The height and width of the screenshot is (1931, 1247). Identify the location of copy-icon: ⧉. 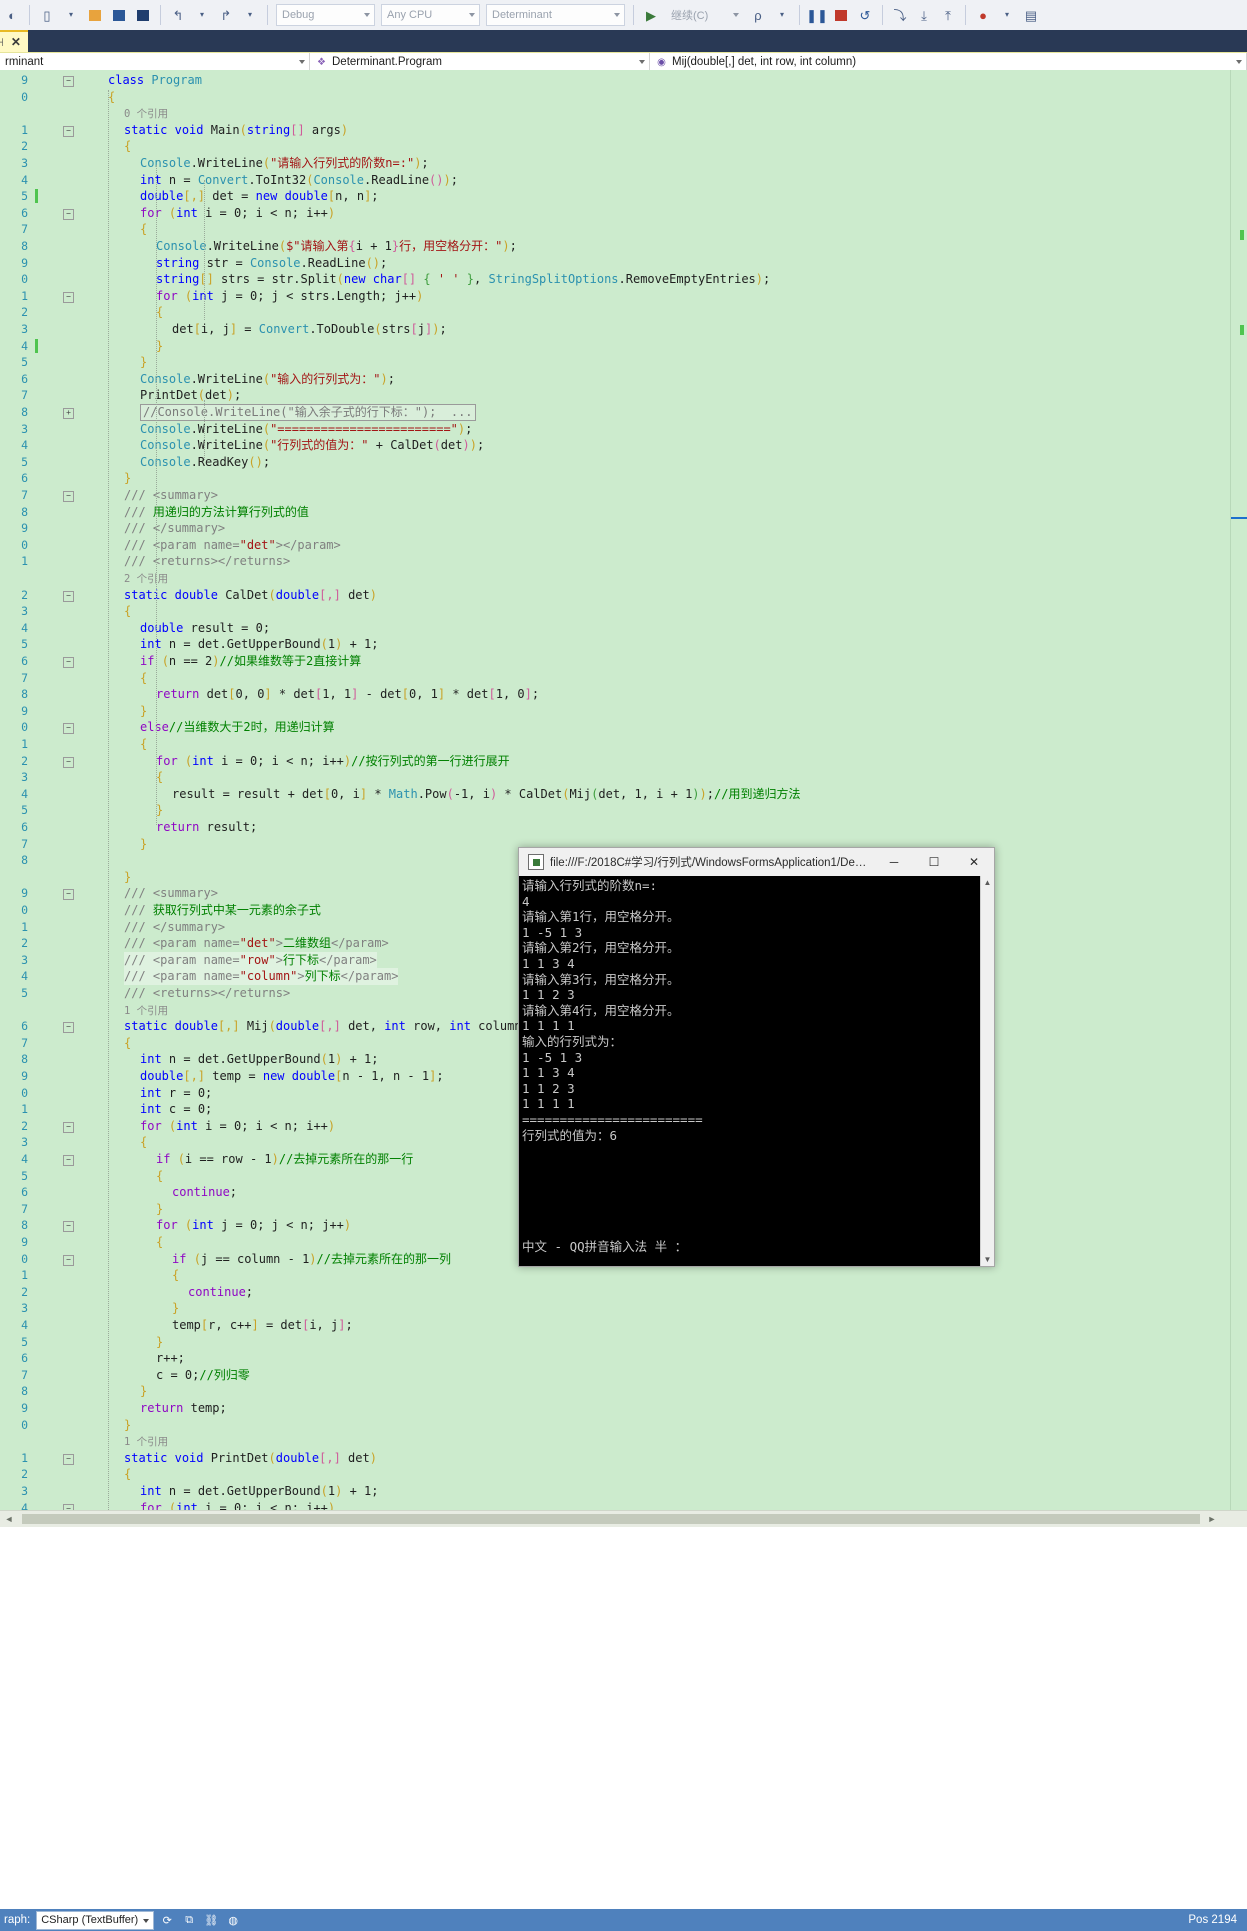
(189, 1920).